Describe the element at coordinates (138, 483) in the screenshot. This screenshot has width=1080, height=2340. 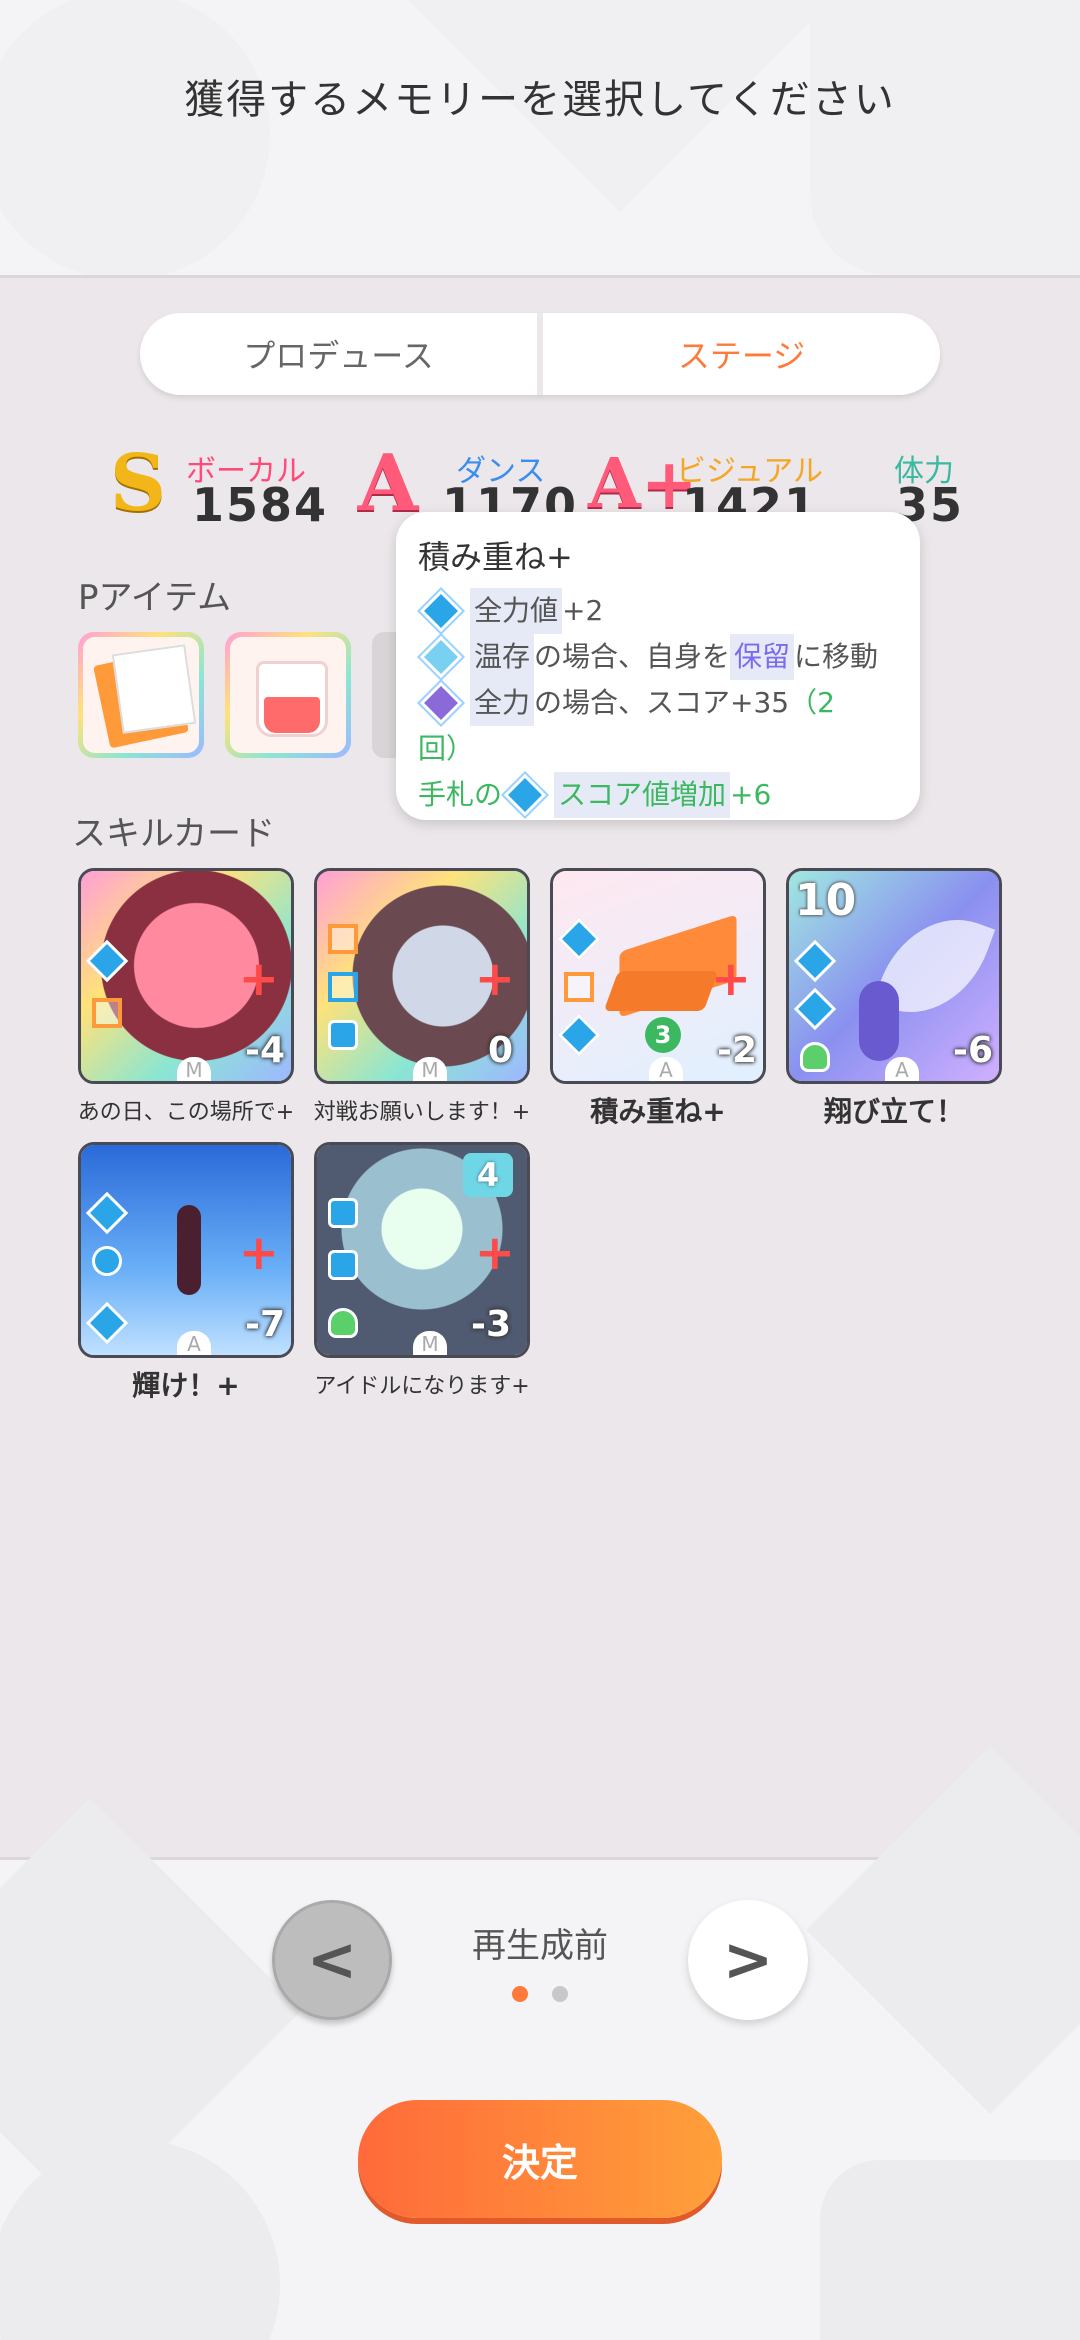
I see `grade-badge-vocal: S` at that location.